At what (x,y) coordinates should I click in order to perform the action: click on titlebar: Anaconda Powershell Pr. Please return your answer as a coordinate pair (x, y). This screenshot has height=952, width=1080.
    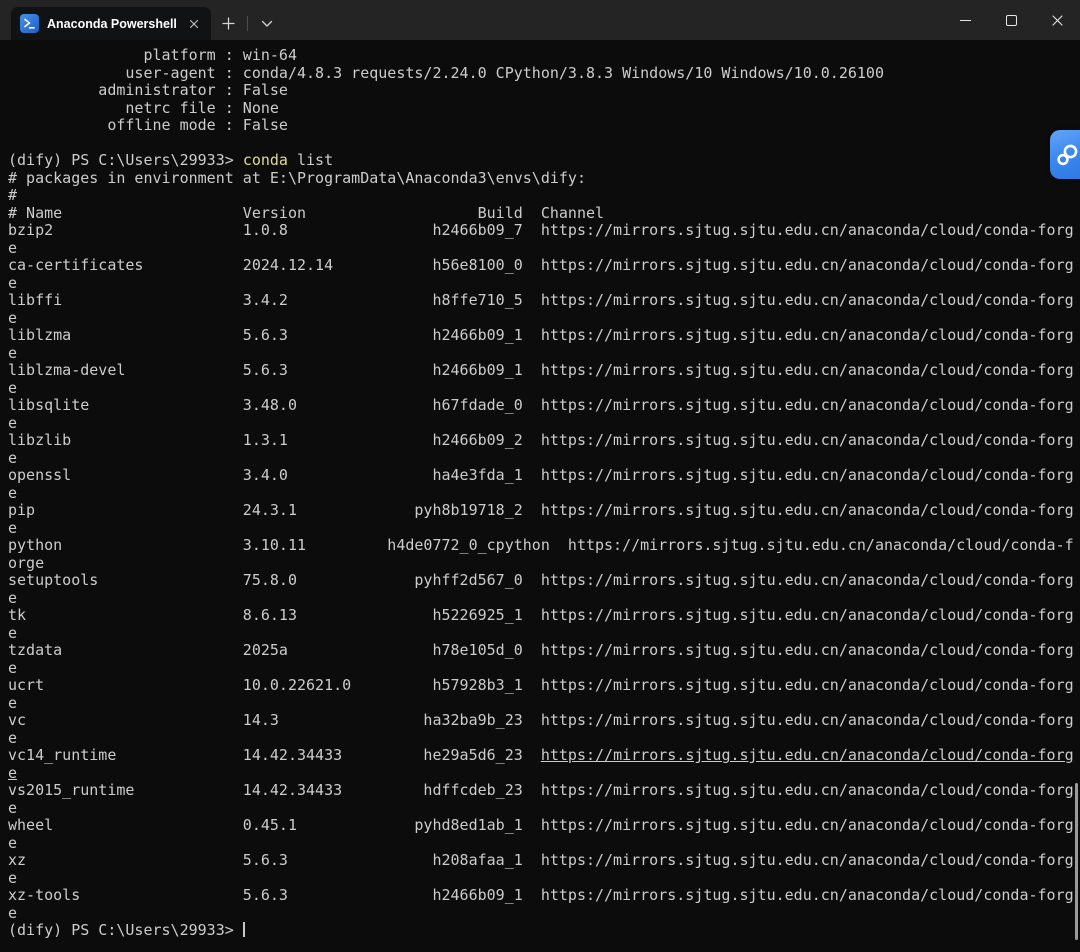
    Looking at the image, I should click on (540, 20).